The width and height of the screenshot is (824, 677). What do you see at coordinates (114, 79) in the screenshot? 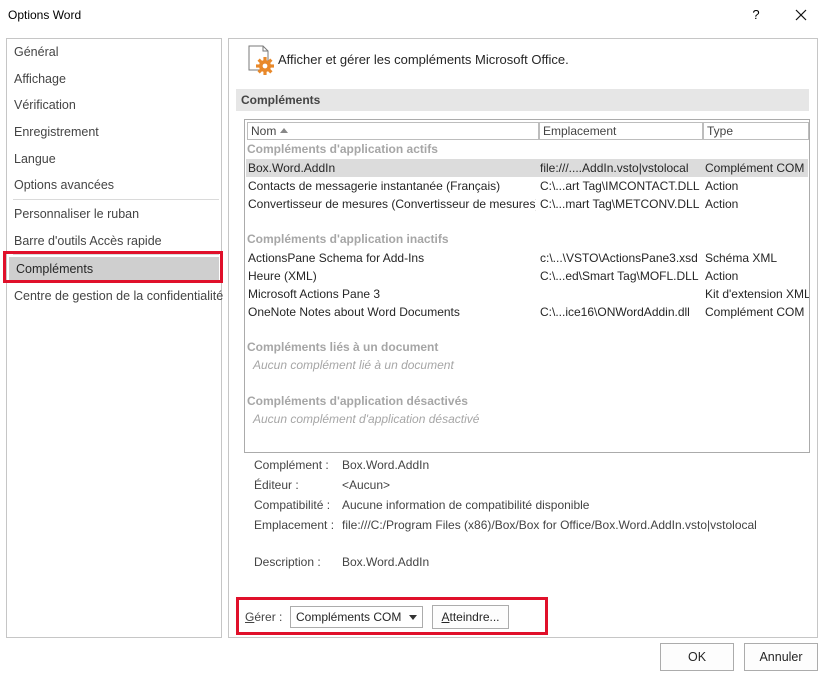
I see `nav-item-display: Affichage` at bounding box center [114, 79].